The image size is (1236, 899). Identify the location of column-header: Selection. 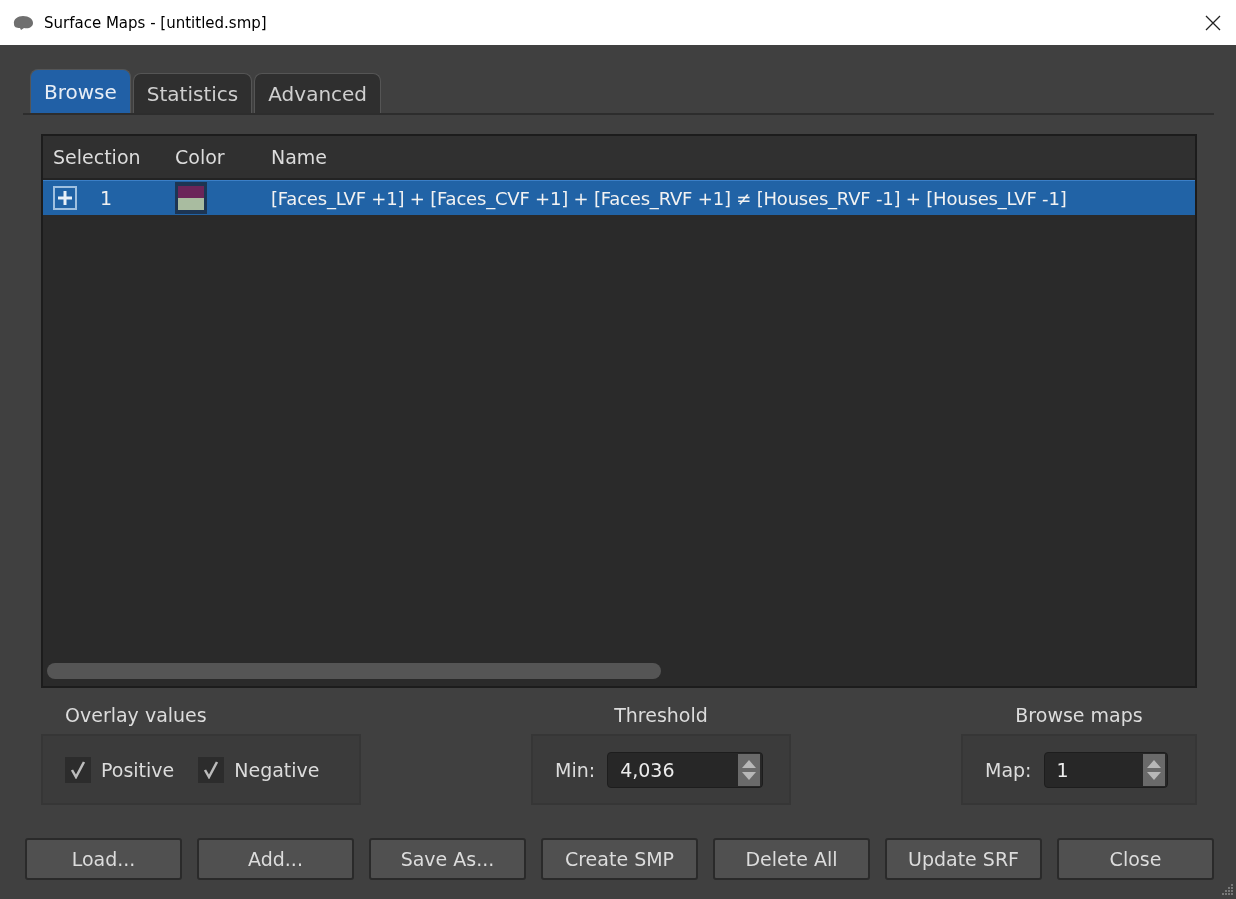
(109, 157).